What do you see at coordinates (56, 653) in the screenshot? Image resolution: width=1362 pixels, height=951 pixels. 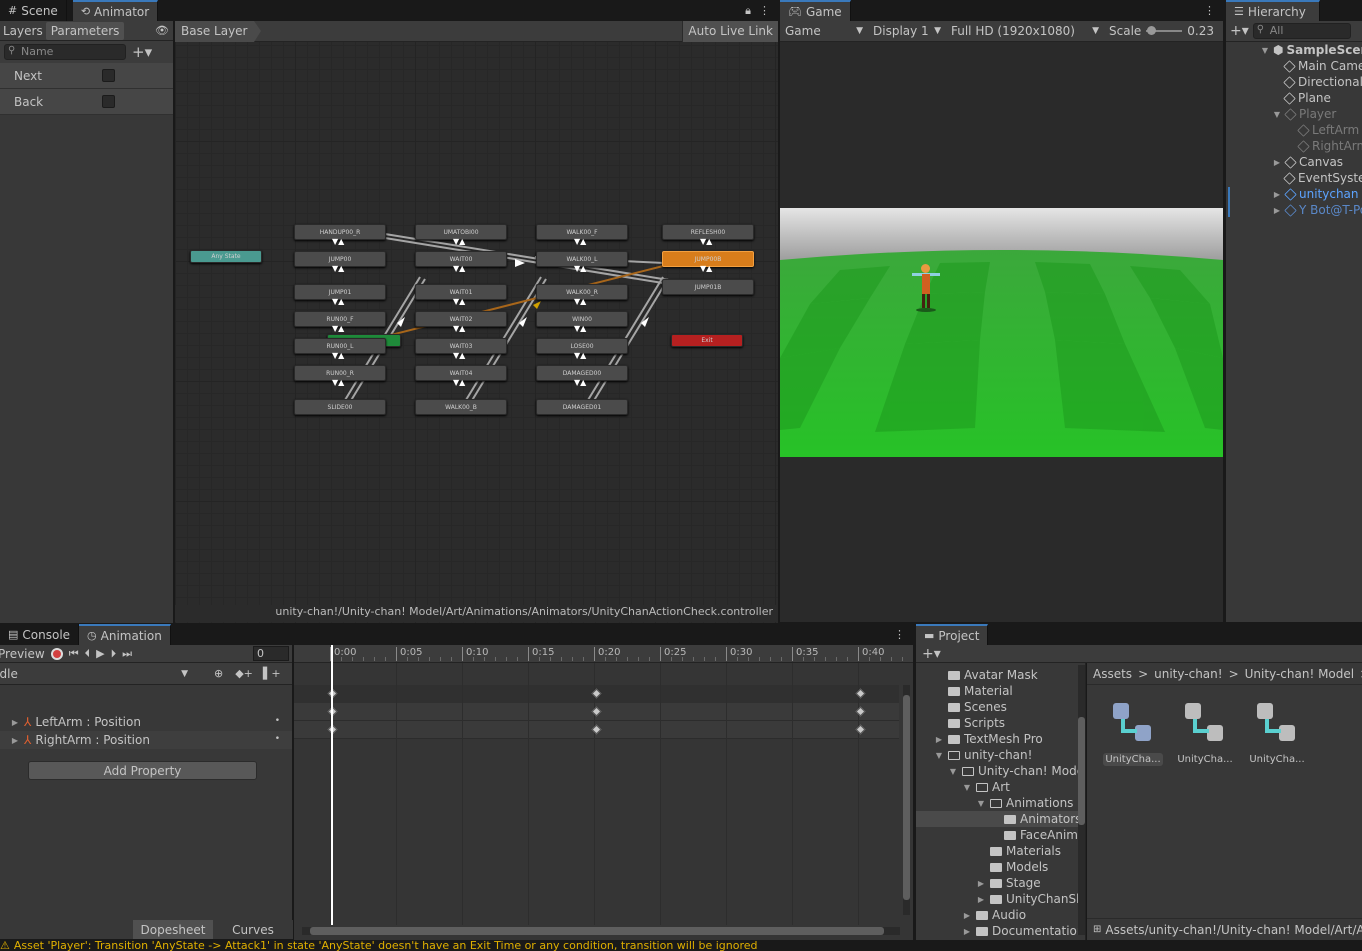 I see `record-icon` at bounding box center [56, 653].